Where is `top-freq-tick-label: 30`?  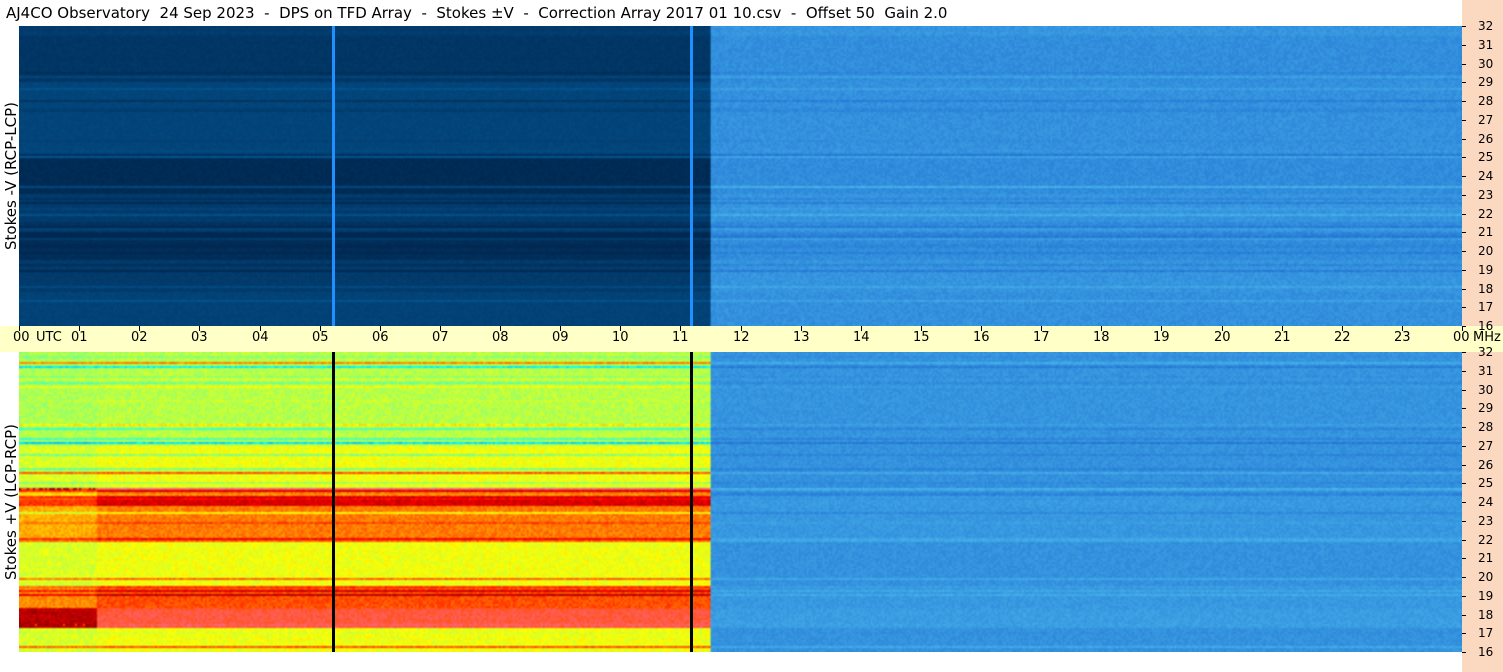
top-freq-tick-label: 30 is located at coordinates (1486, 64).